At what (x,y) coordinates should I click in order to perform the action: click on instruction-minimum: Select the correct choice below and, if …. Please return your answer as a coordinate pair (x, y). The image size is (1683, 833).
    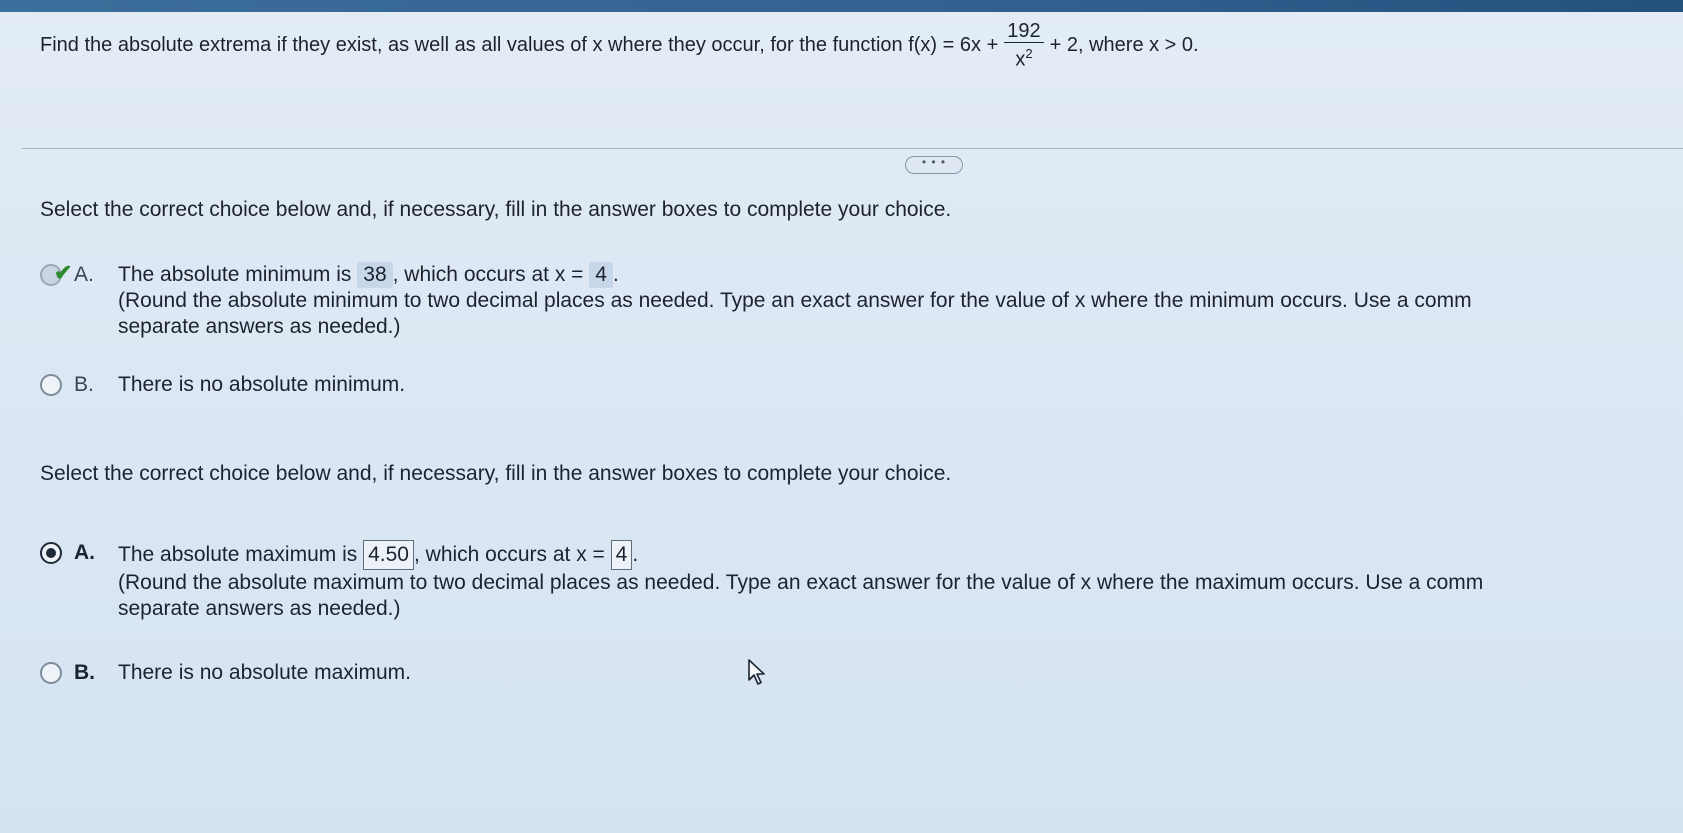
    Looking at the image, I should click on (496, 209).